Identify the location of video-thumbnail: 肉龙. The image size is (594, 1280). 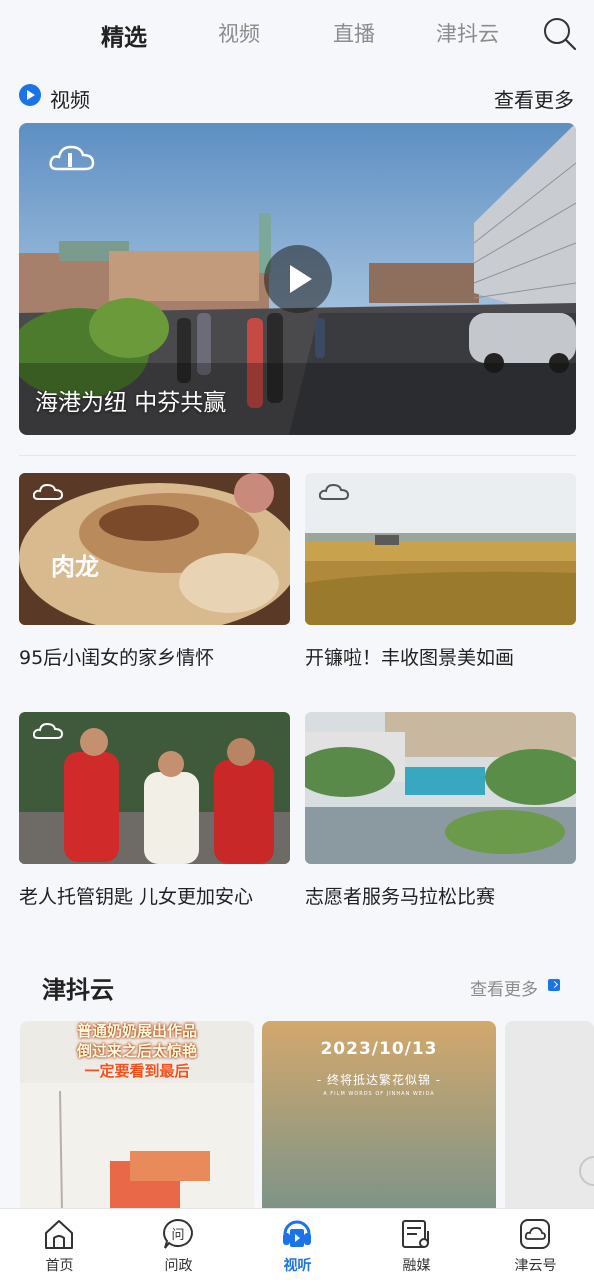
(154, 549).